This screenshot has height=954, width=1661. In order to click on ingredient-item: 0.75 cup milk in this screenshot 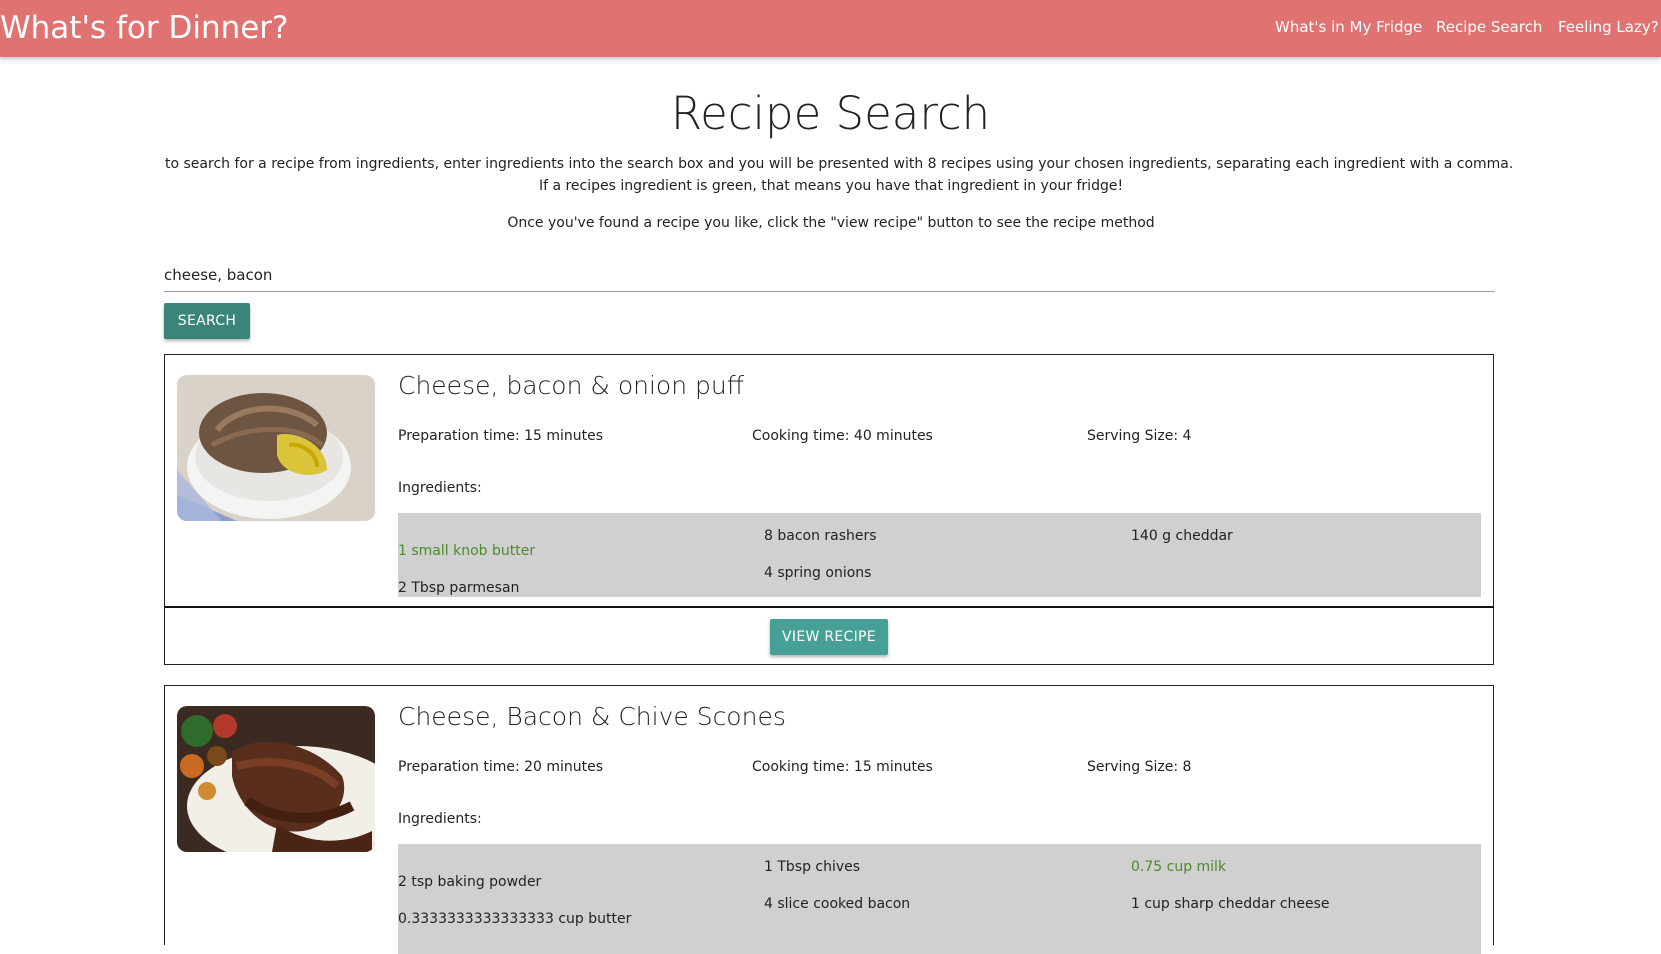, I will do `click(1179, 867)`.